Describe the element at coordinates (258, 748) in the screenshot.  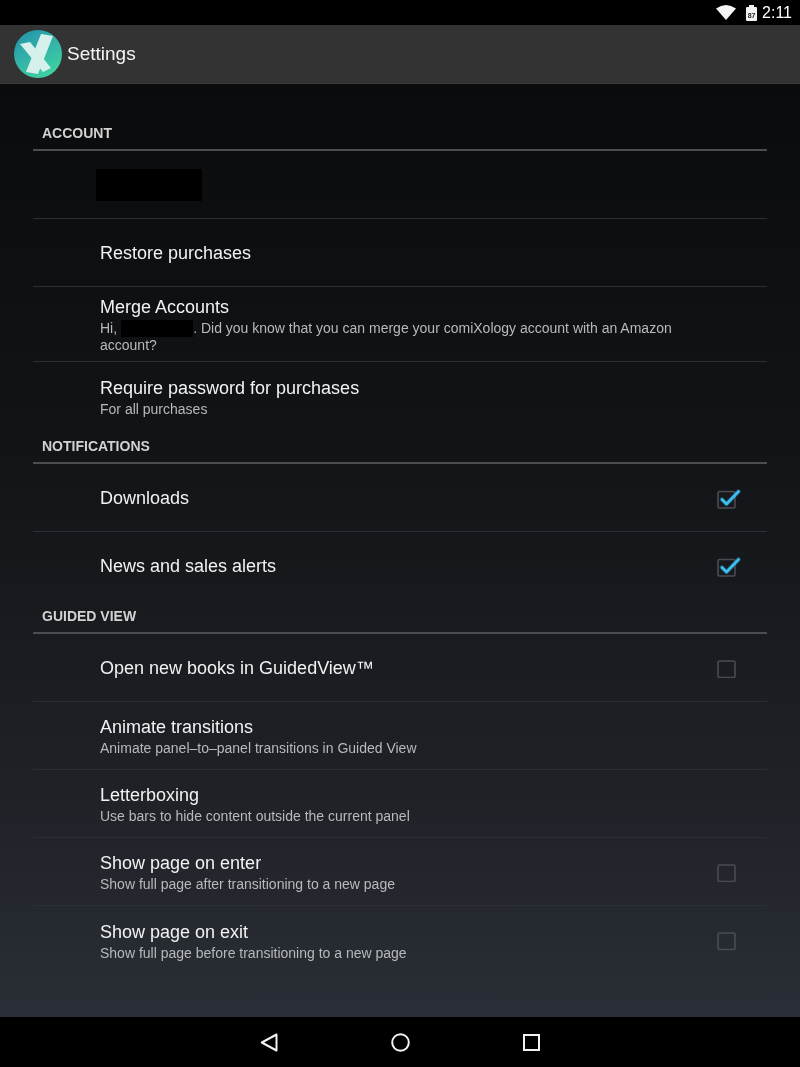
I see `setting-summary: Animate panel–to–panel transitions in Guided View` at that location.